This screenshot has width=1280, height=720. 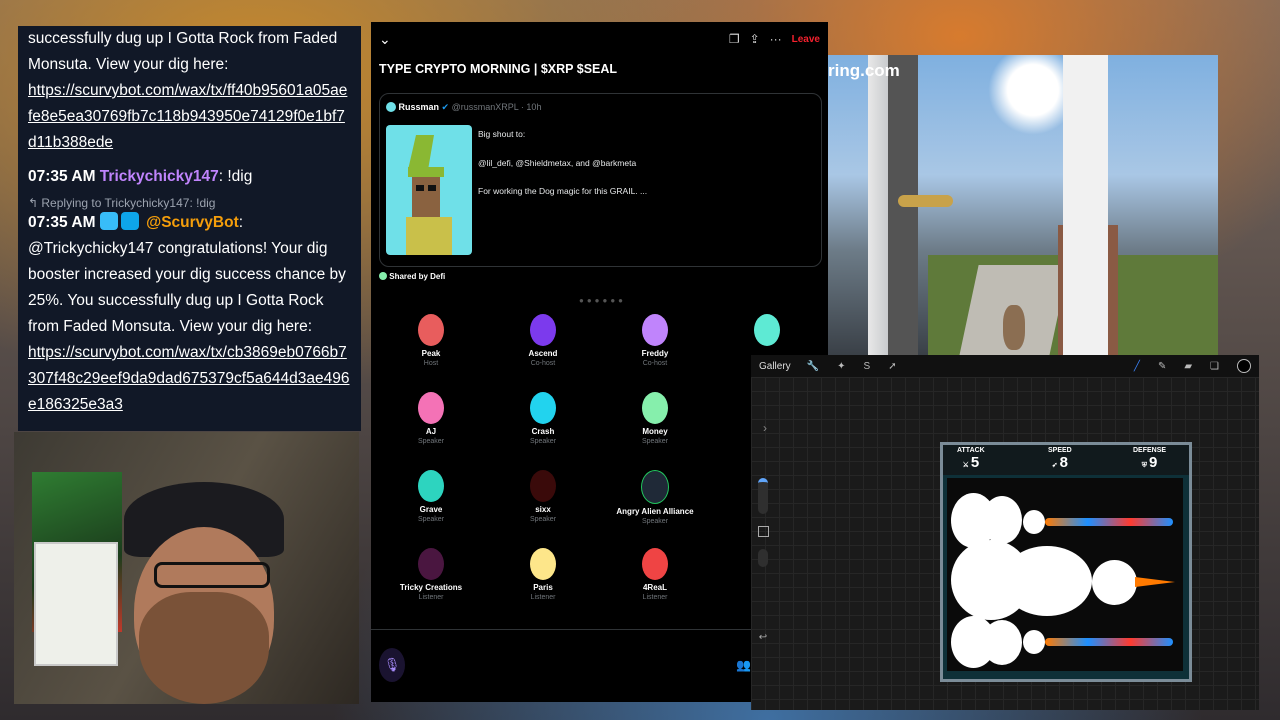 I want to click on speaker-tile: Tricky Creations Listener, so click(x=431, y=574).